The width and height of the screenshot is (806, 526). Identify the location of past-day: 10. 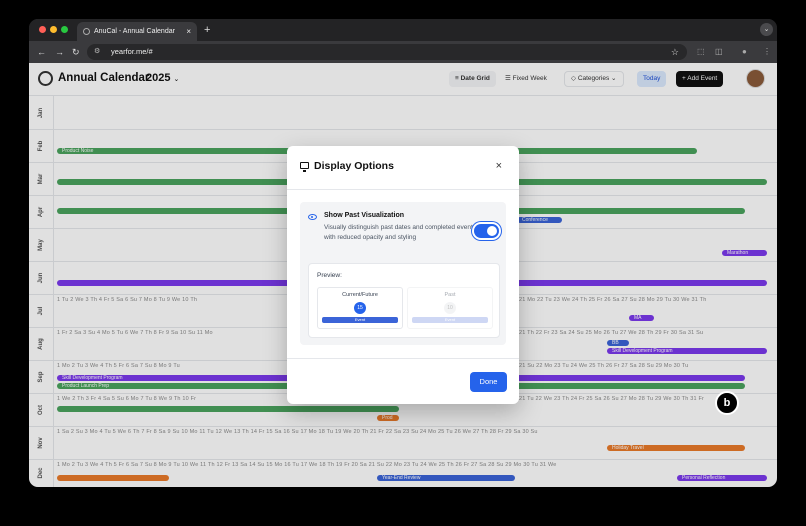
(450, 308).